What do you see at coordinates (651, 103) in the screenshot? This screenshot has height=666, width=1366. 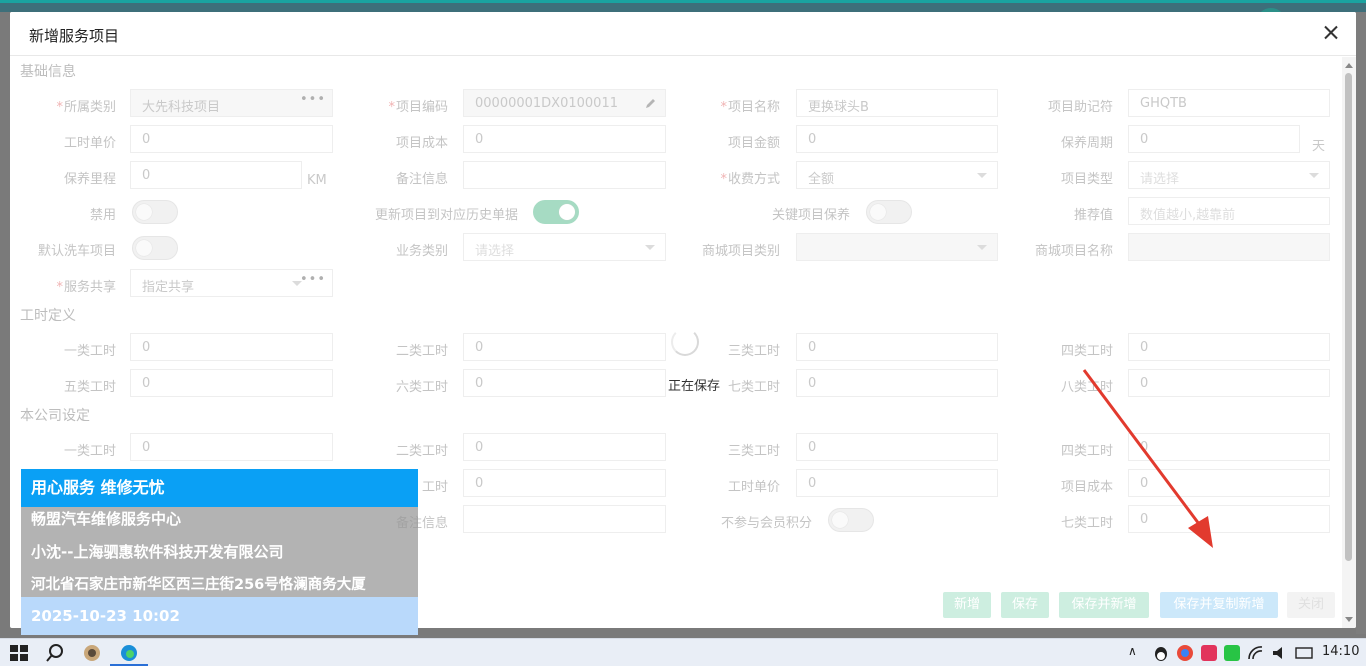 I see `edit-pencil-icon` at bounding box center [651, 103].